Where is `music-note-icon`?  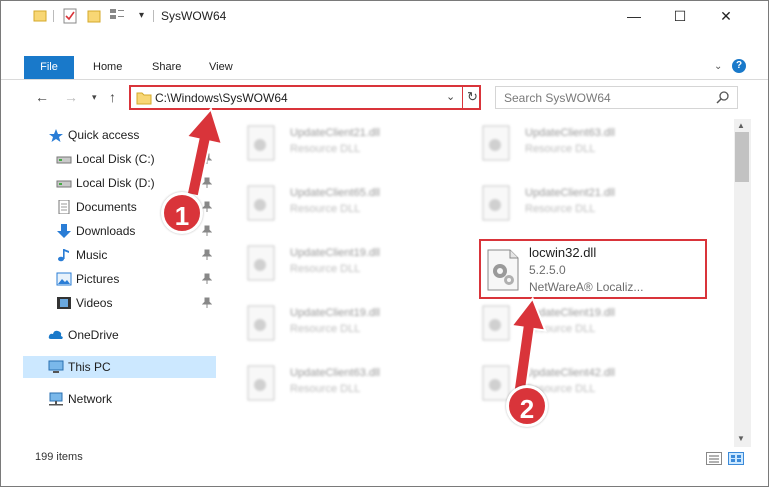 music-note-icon is located at coordinates (63, 255).